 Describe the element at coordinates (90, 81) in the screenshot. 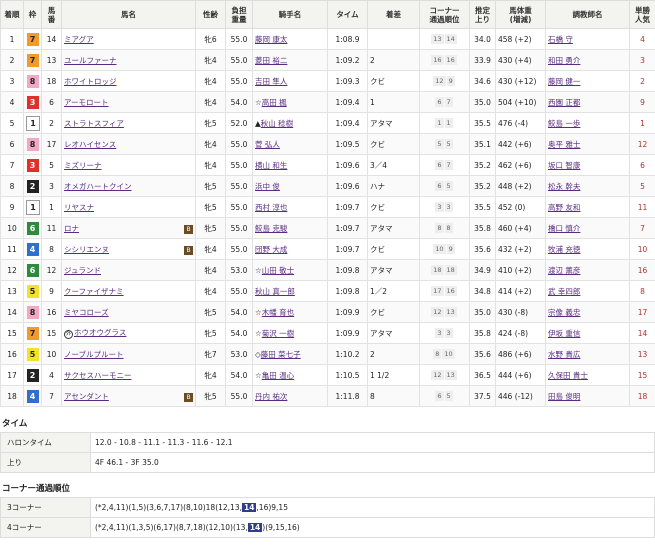

I see `horse-link: ホワイトロッジ` at that location.